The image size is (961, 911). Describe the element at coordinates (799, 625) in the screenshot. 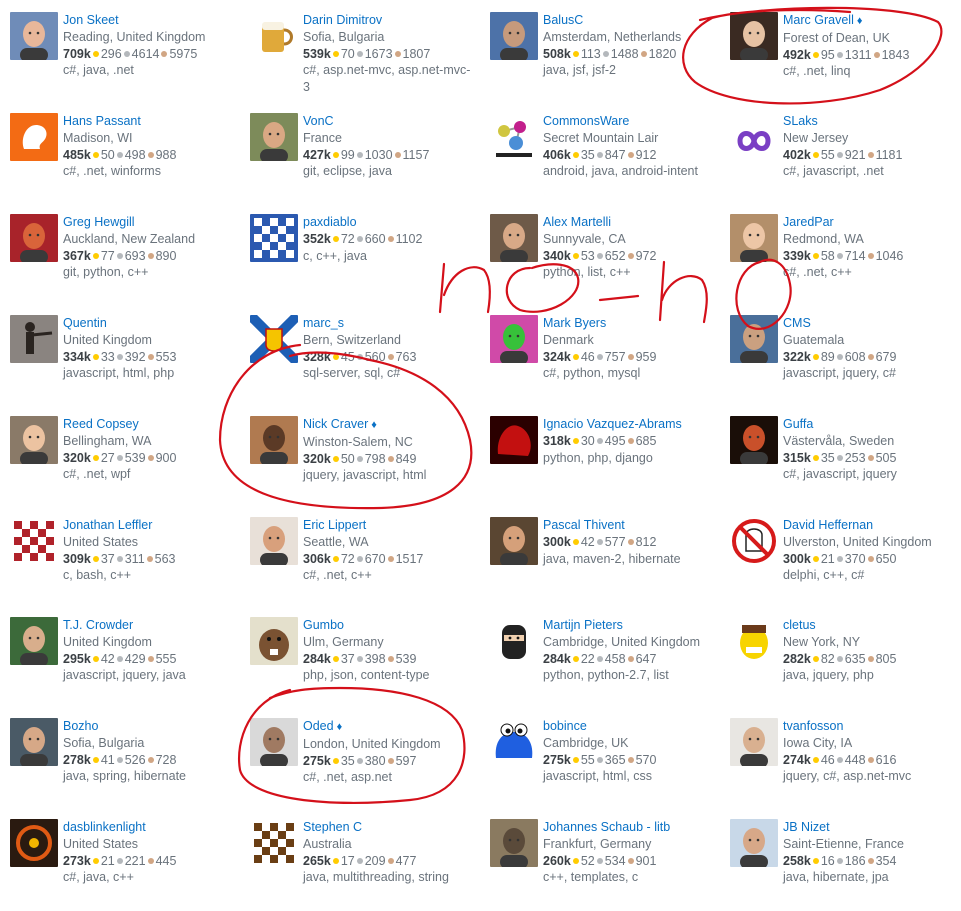

I see `user-name: cletus` at that location.